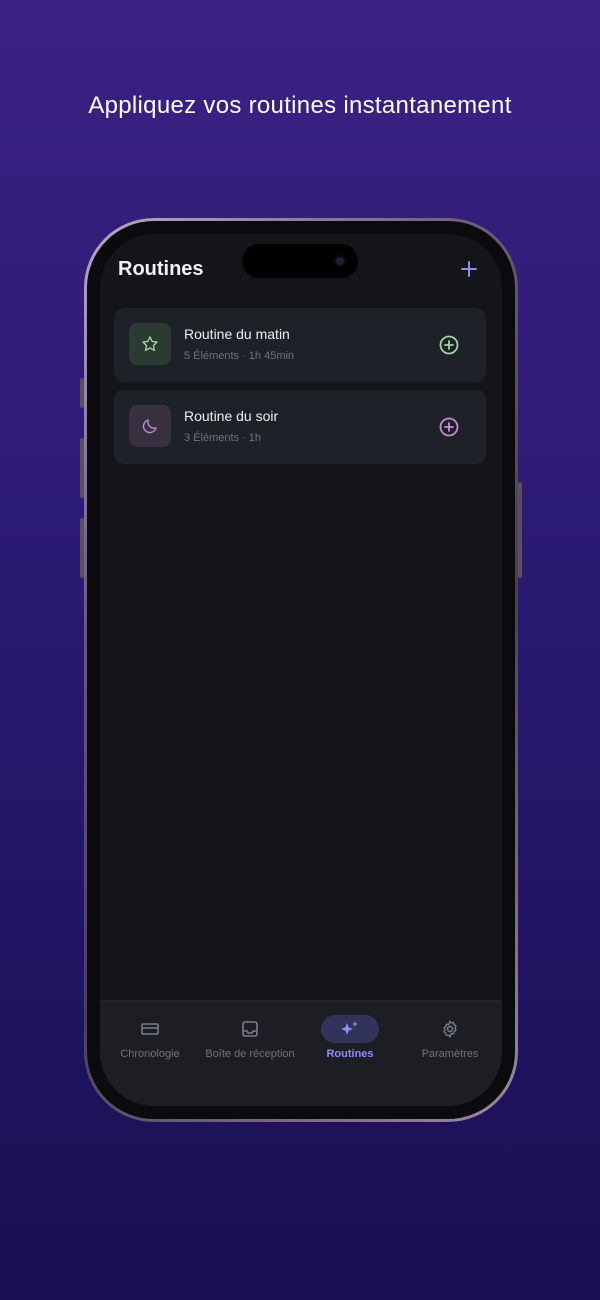 The image size is (600, 1300). I want to click on dynamic-island, so click(300, 261).